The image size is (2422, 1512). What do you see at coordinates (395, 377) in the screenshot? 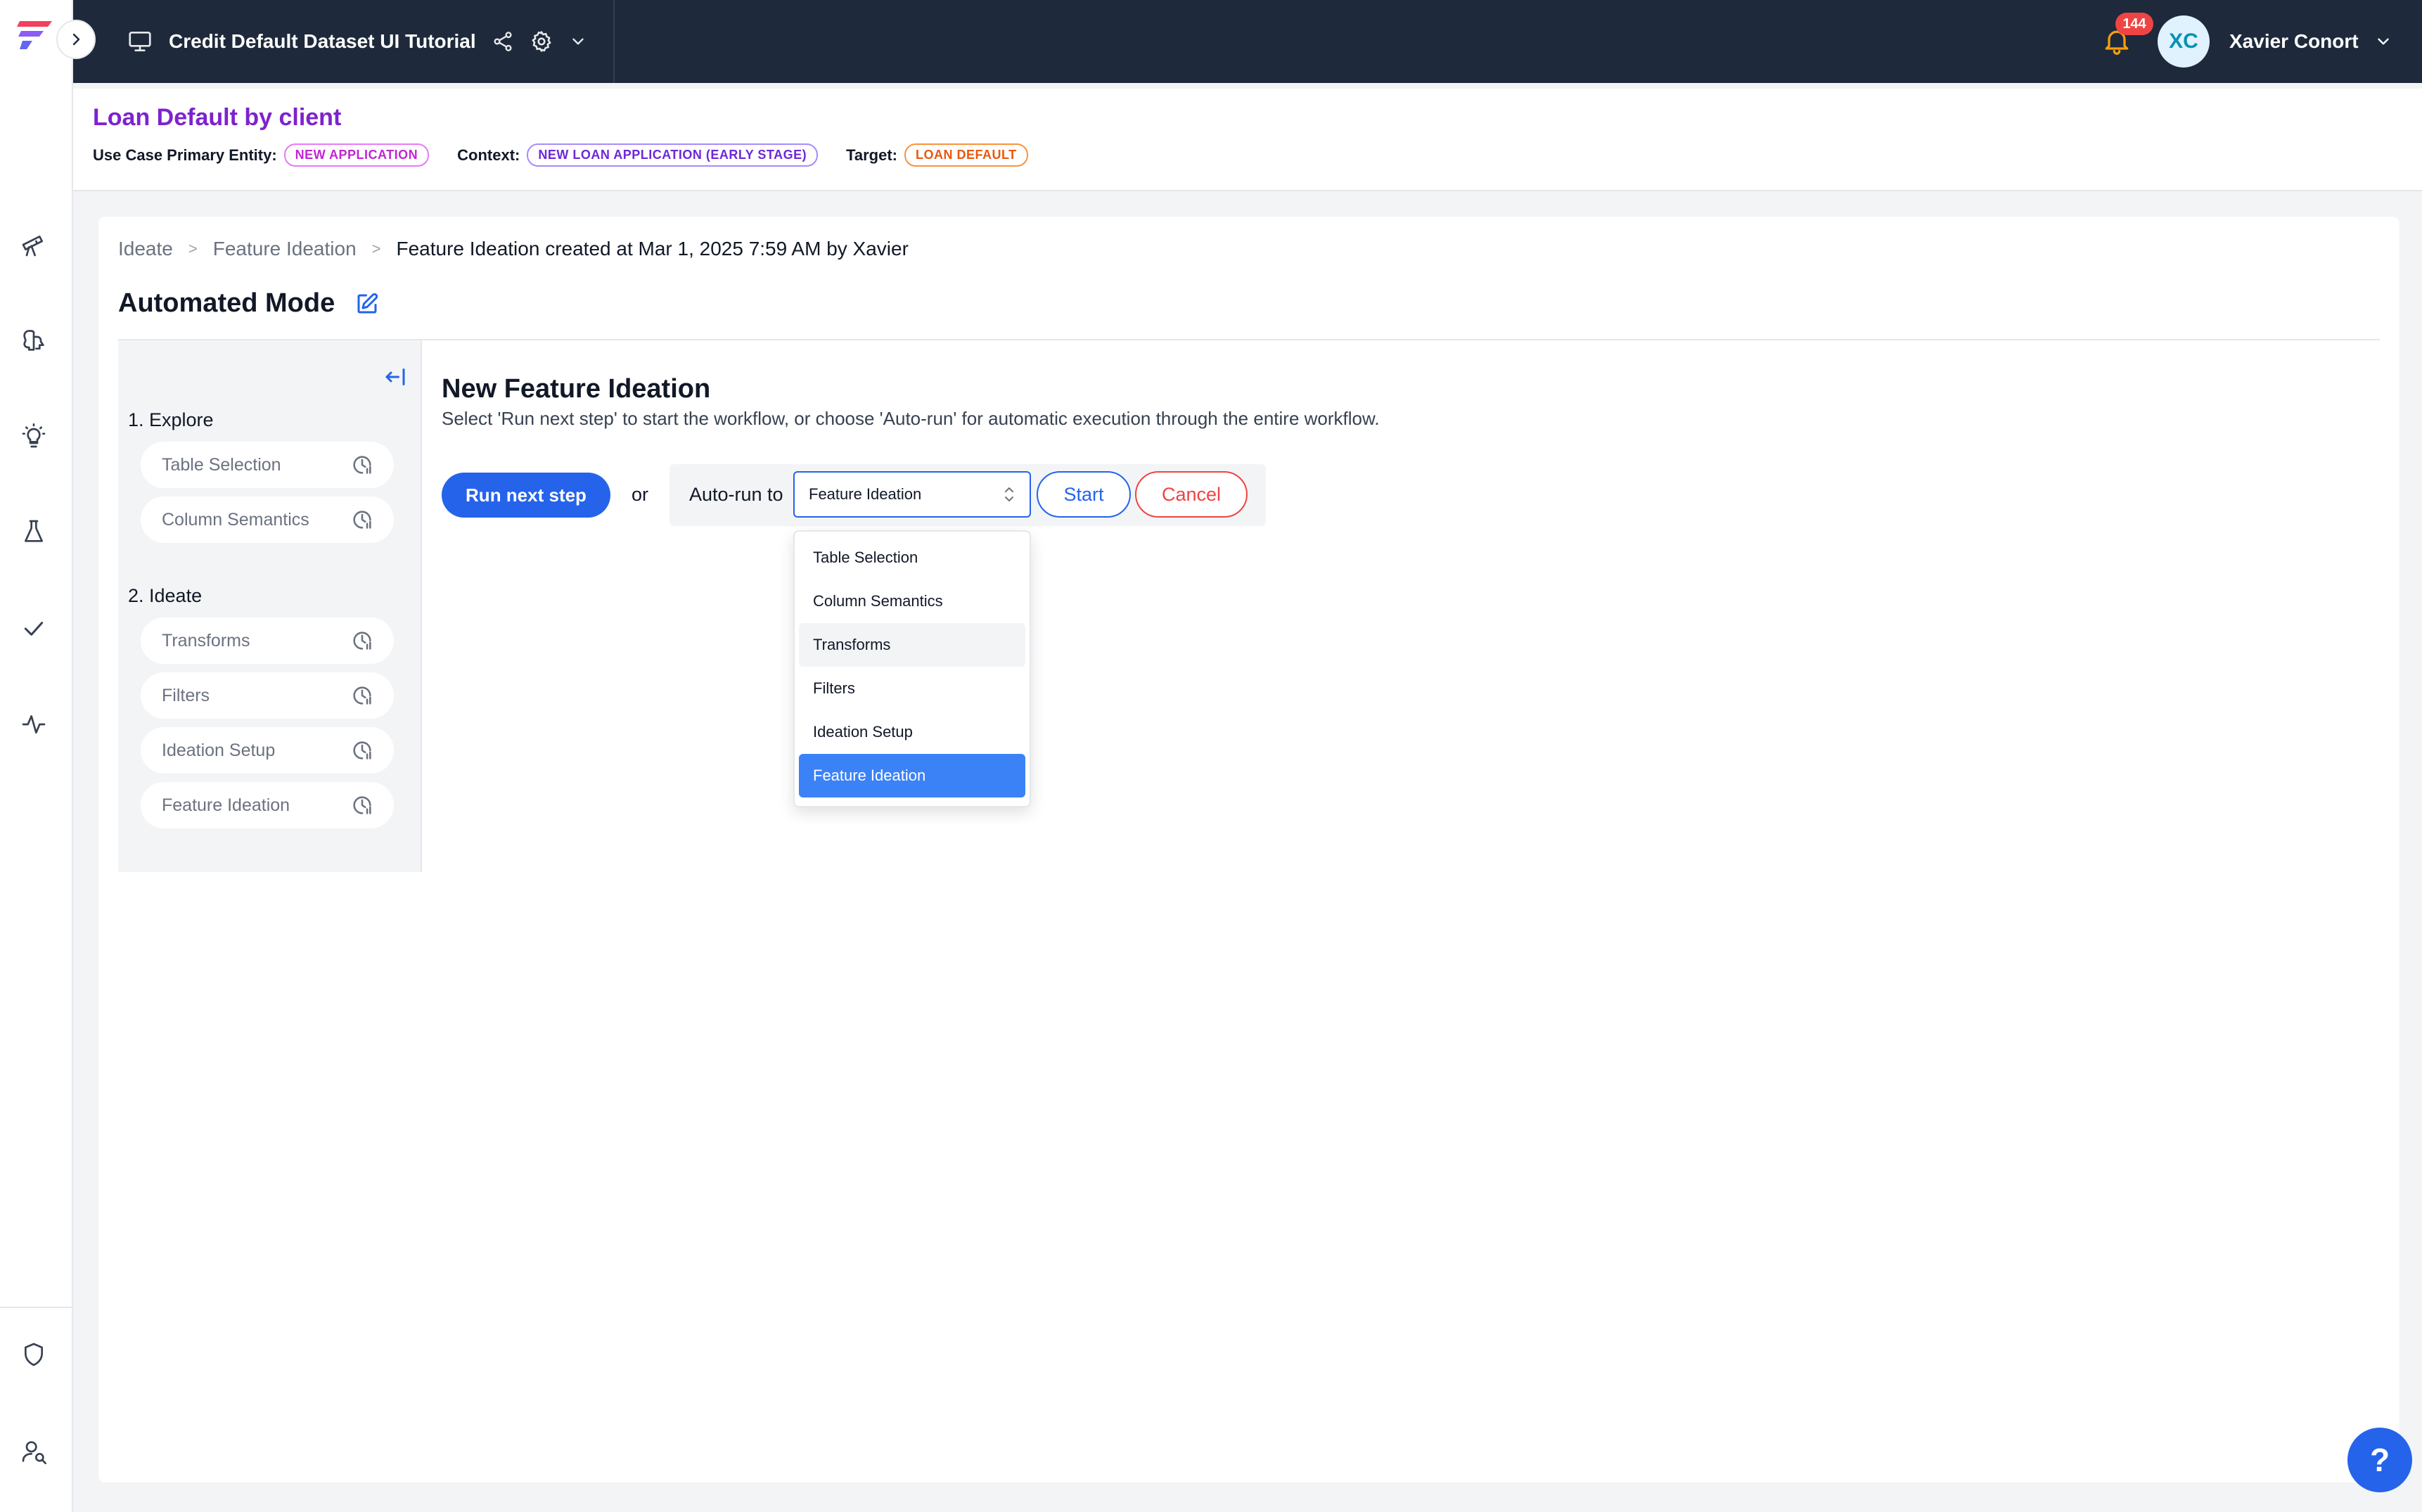
I see `collapse-panel-icon` at bounding box center [395, 377].